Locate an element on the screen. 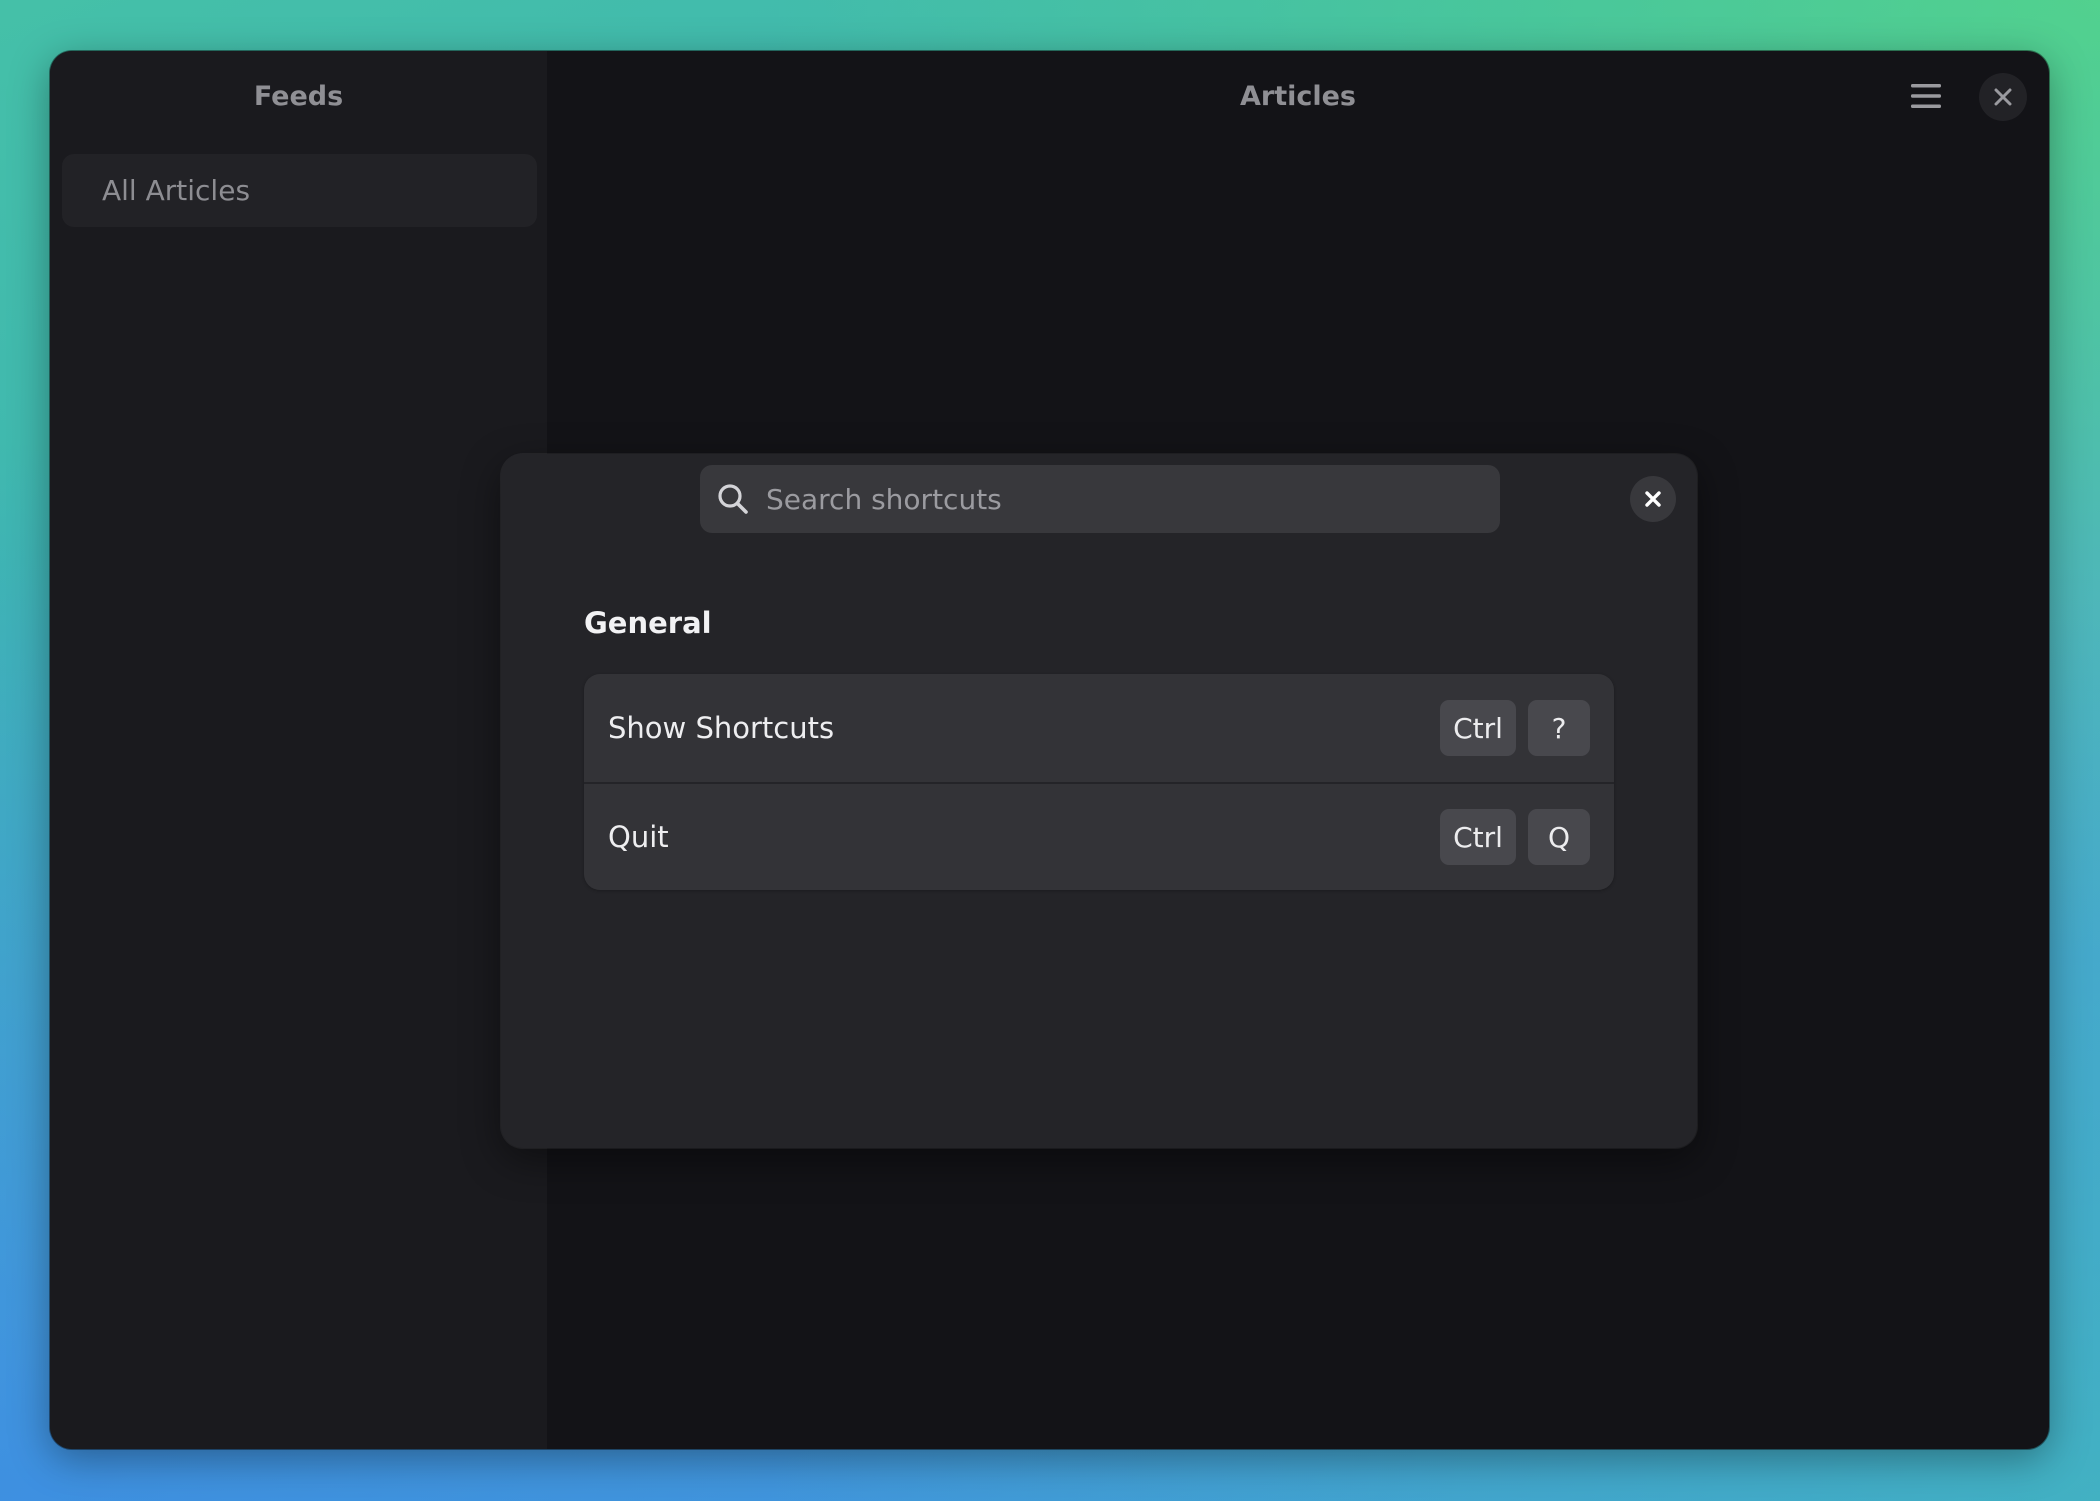 This screenshot has width=2100, height=1501. search-box is located at coordinates (1100, 499).